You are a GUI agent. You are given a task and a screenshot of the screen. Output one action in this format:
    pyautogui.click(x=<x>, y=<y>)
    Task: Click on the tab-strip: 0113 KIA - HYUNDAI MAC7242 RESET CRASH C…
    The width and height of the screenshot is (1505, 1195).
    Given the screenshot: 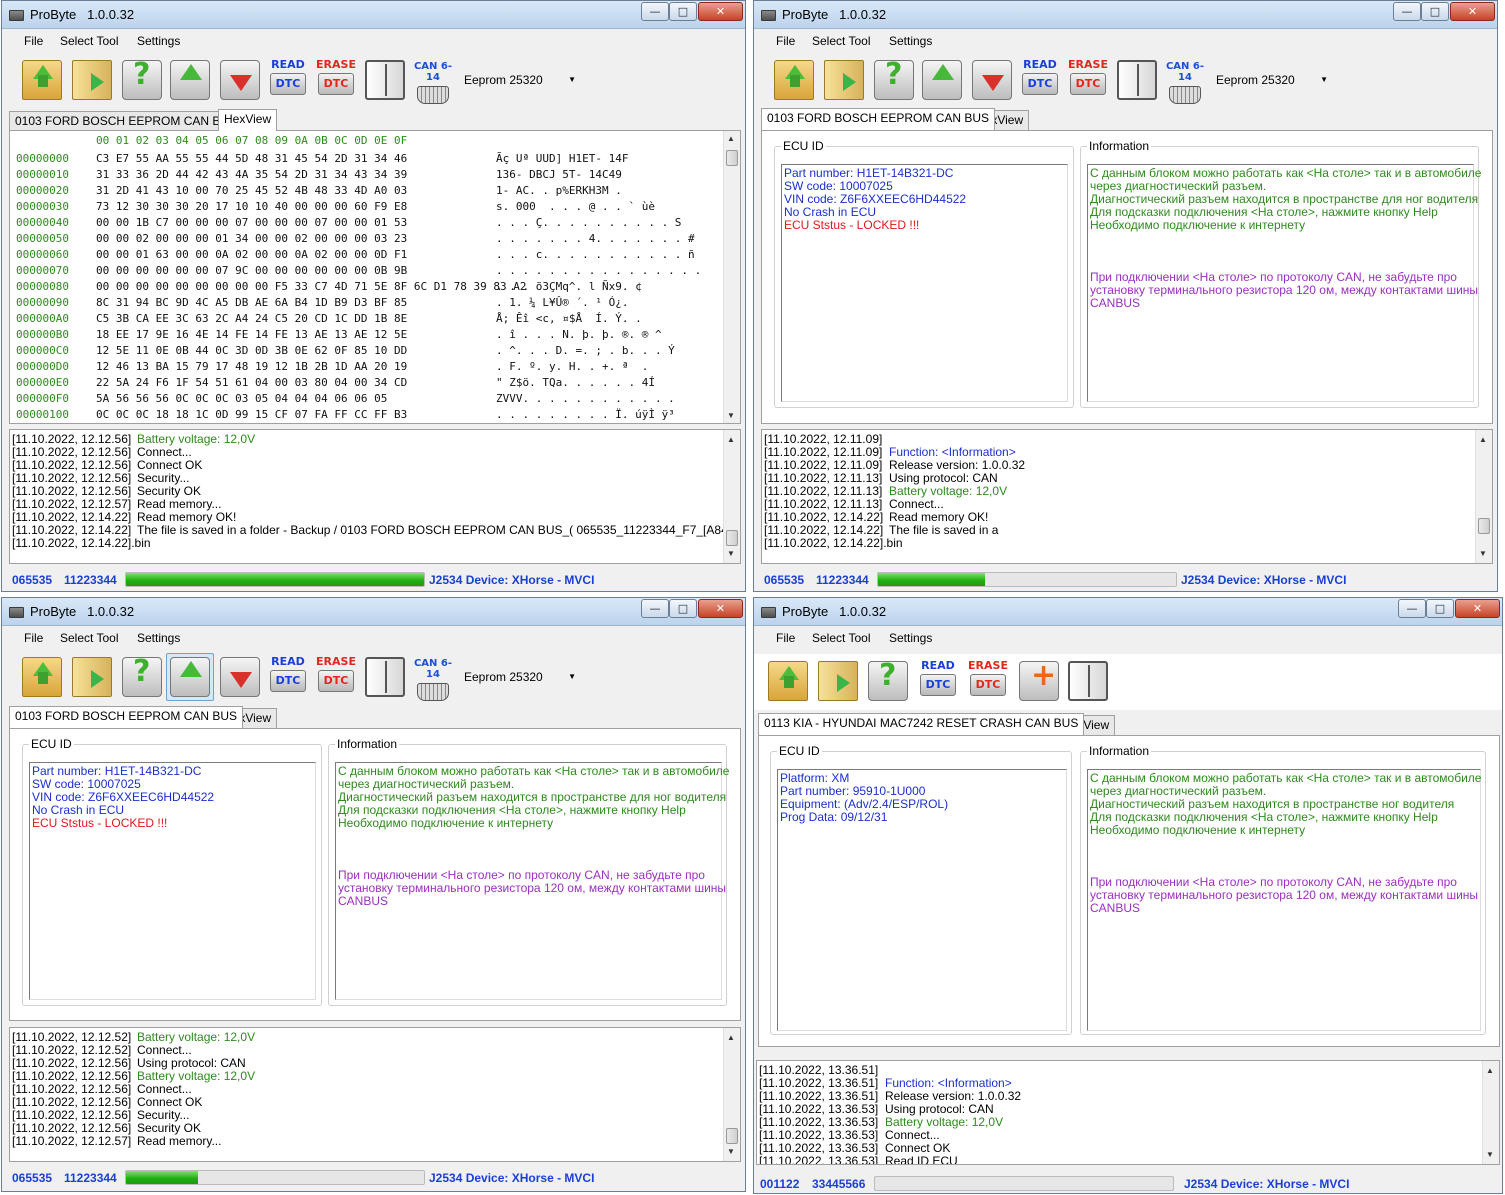 What is the action you would take?
    pyautogui.click(x=1128, y=724)
    